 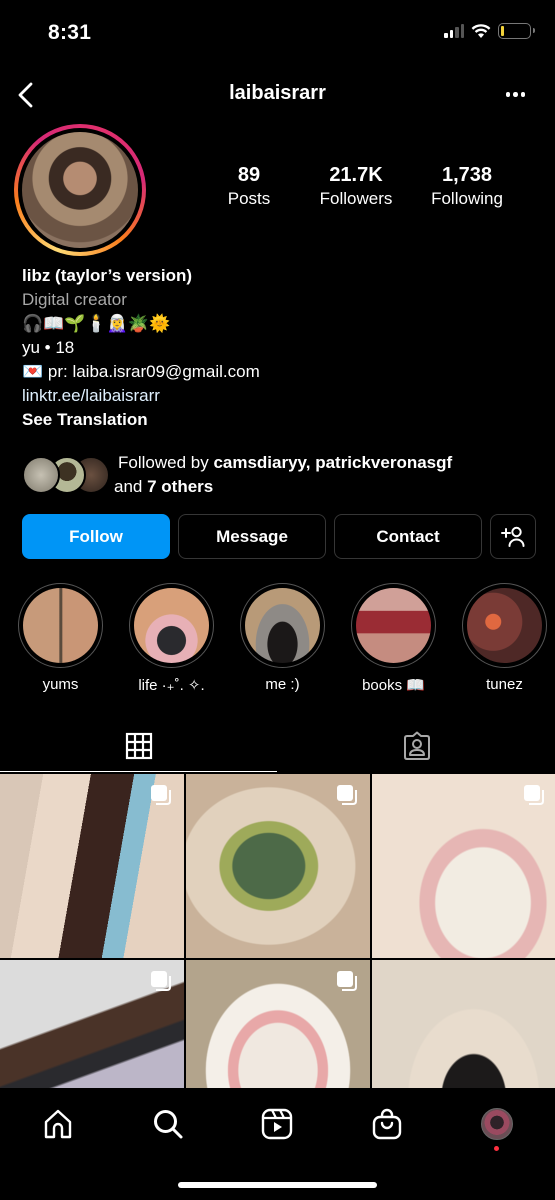 What do you see at coordinates (507, 94) in the screenshot?
I see `ellipsis-icon` at bounding box center [507, 94].